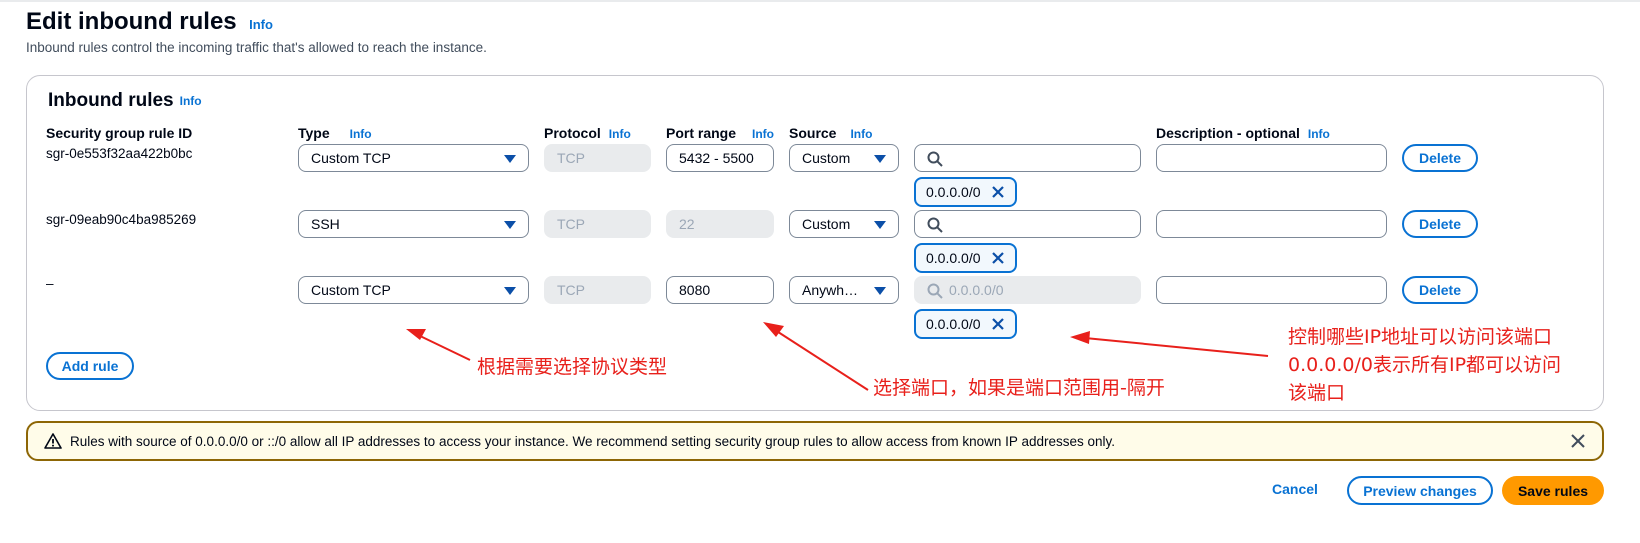 The width and height of the screenshot is (1640, 543). Describe the element at coordinates (121, 219) in the screenshot. I see `rule-id: sgr-09eab90c4ba985269` at that location.